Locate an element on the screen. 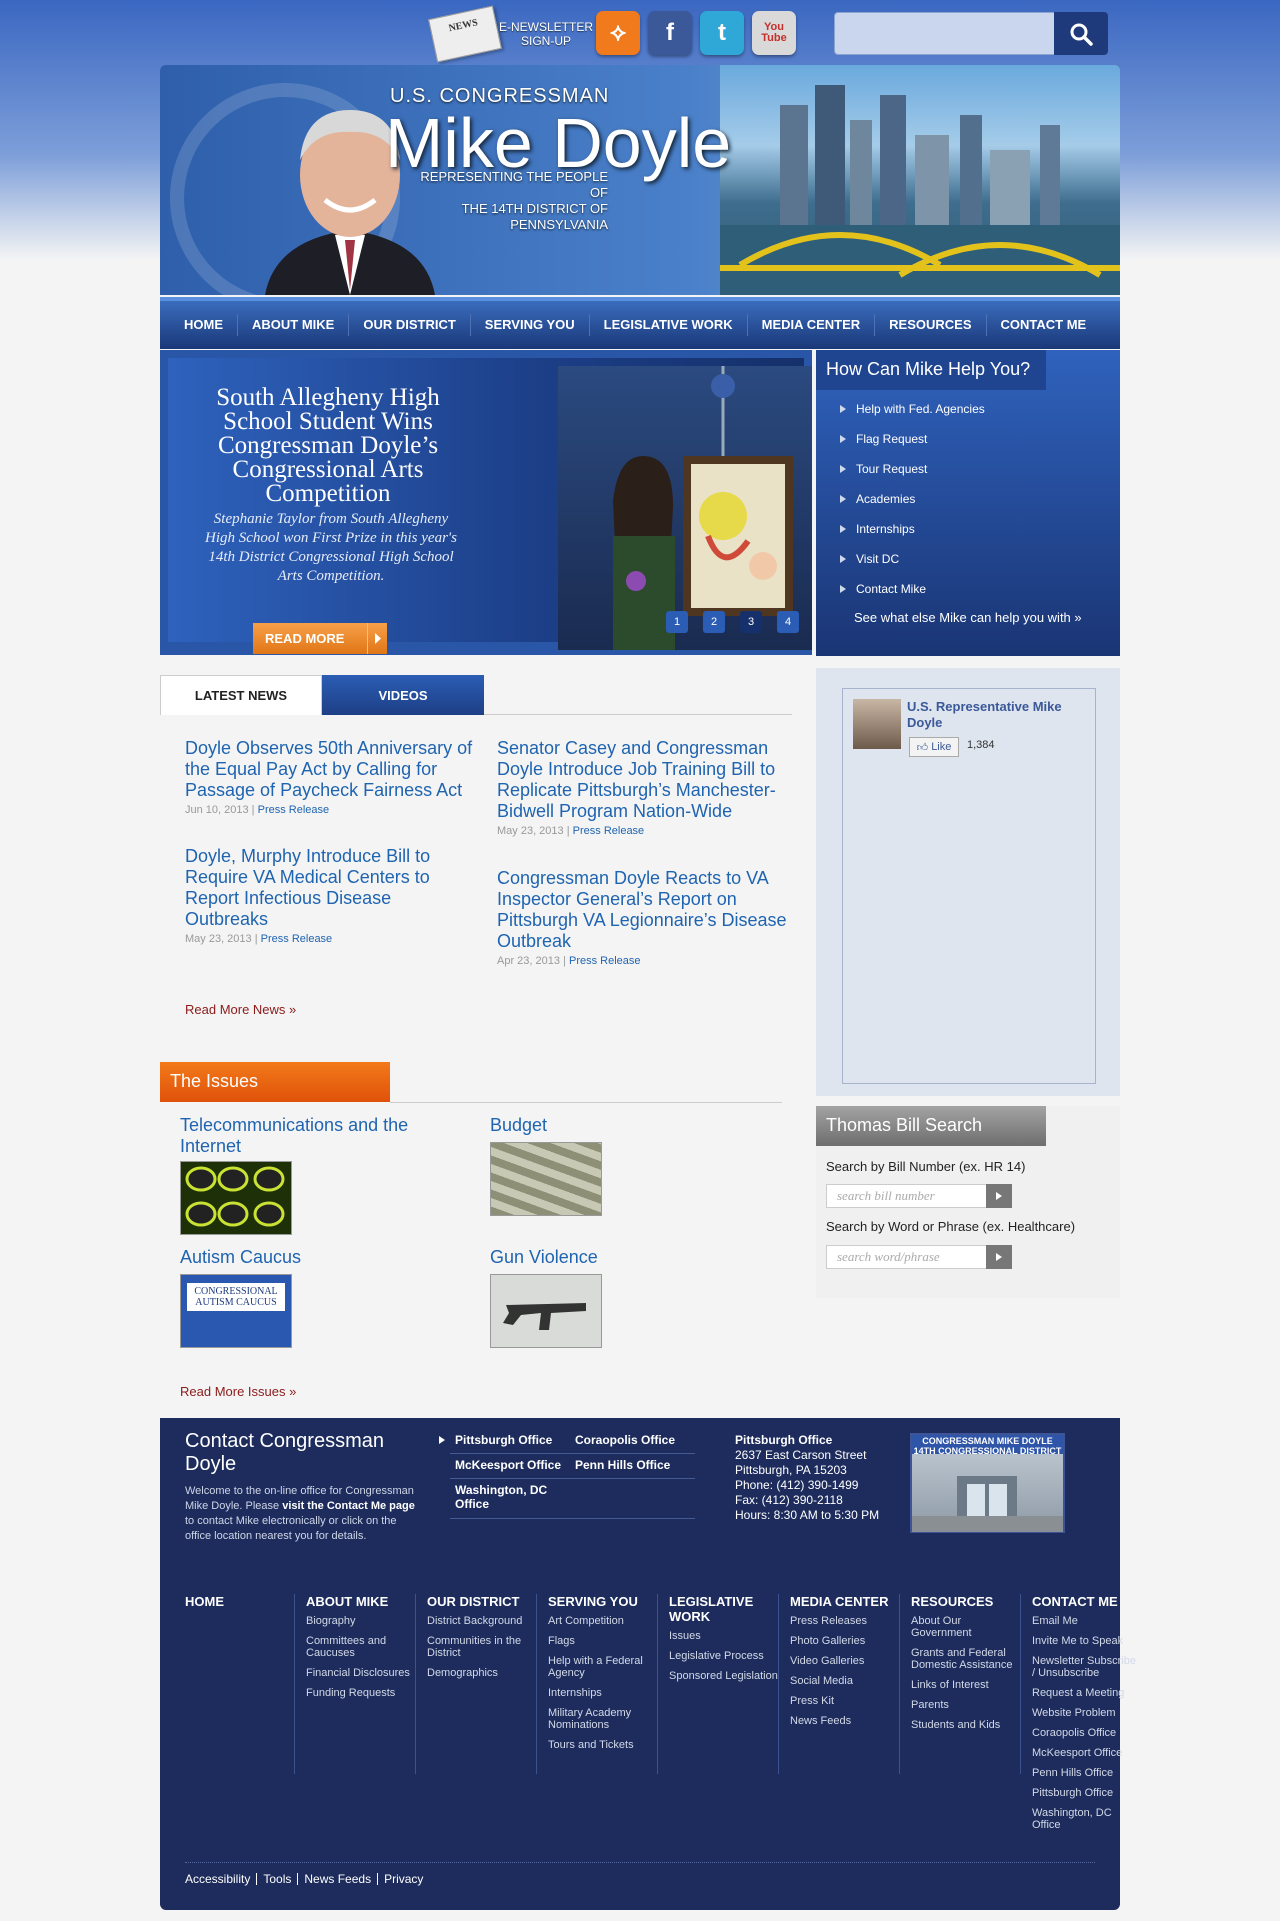 This screenshot has width=1280, height=1921. issue-gun-violence-link: Gun Violence is located at coordinates (620, 1257).